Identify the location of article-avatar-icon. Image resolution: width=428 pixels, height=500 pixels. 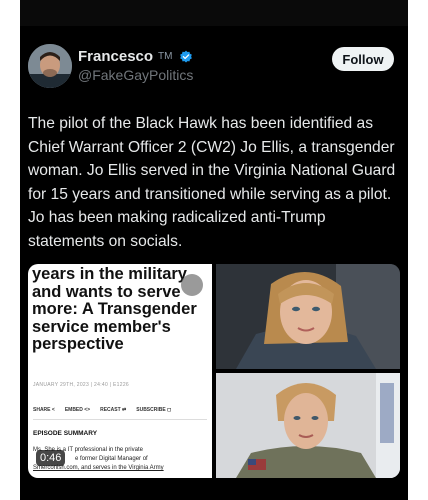
(192, 285).